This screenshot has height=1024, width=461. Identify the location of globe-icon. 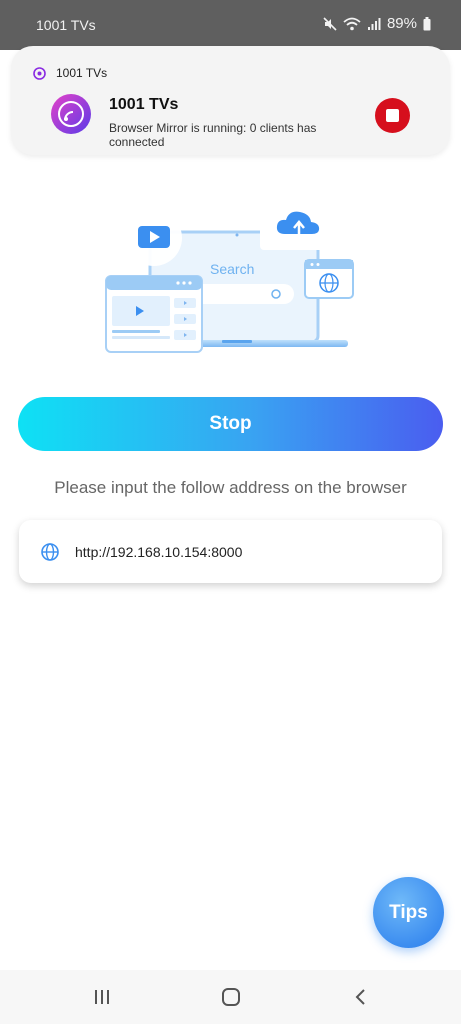
(50, 551).